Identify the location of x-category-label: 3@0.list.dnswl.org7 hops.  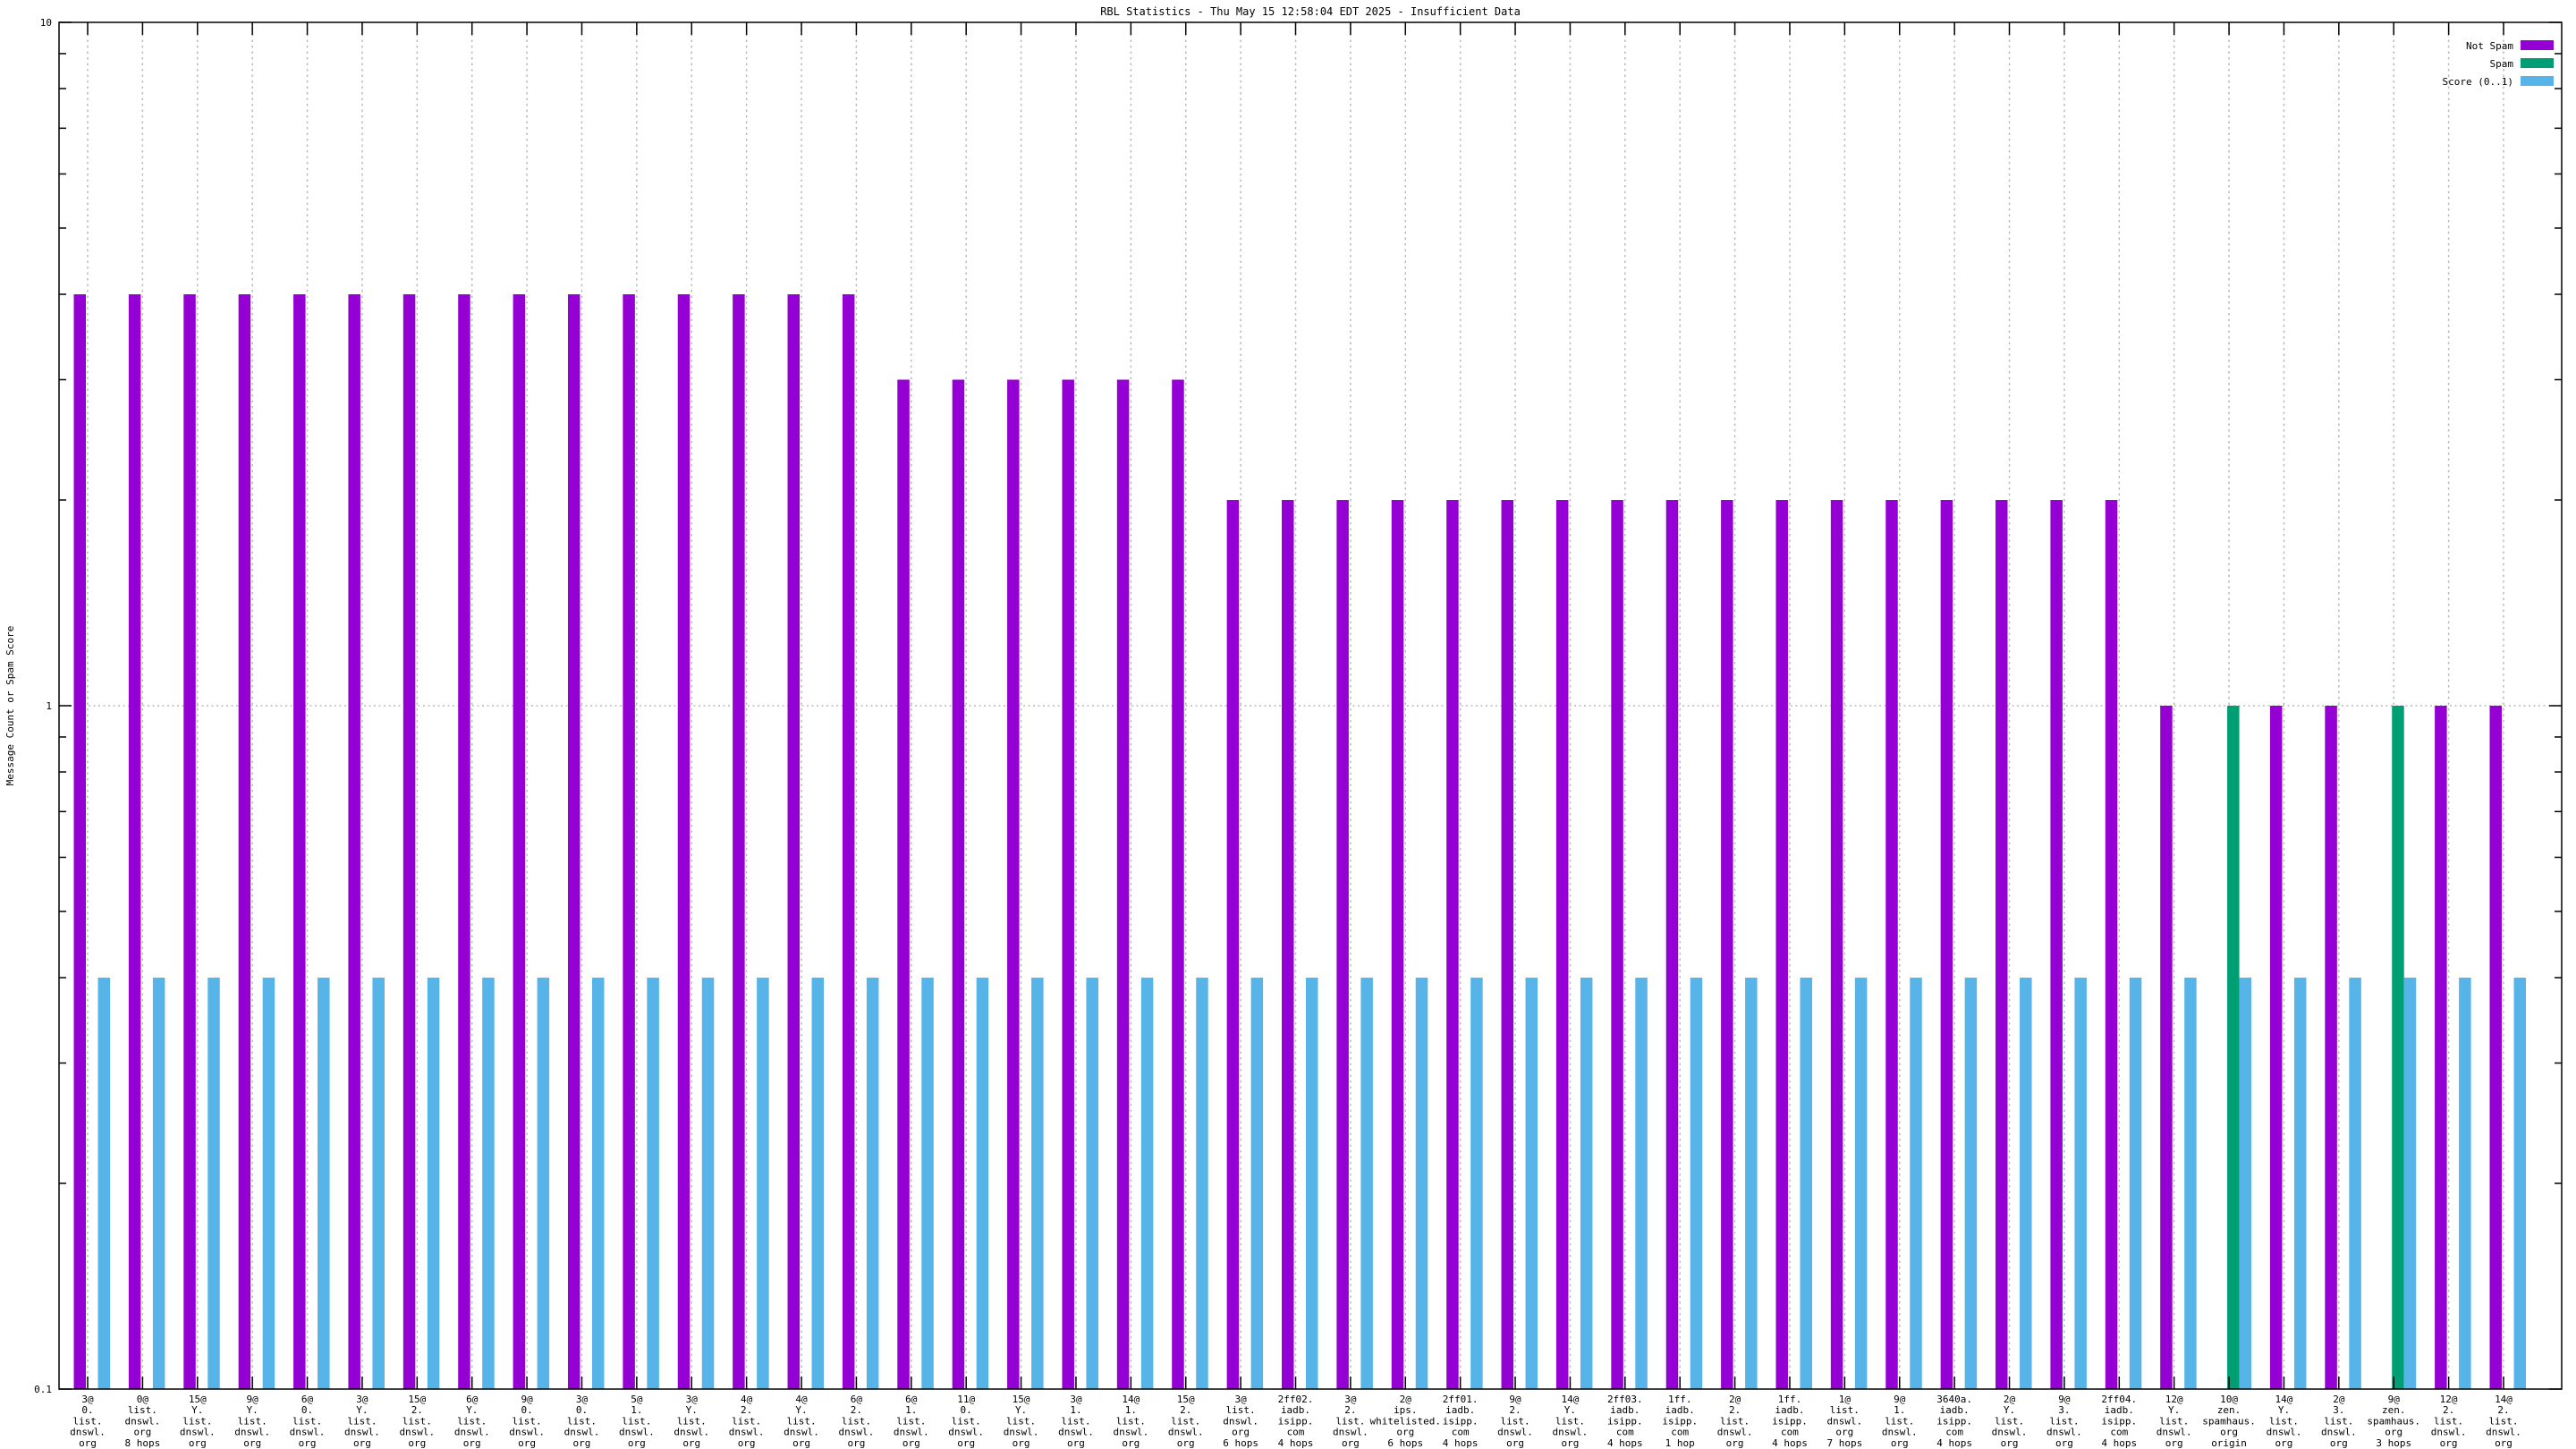
(88, 1421).